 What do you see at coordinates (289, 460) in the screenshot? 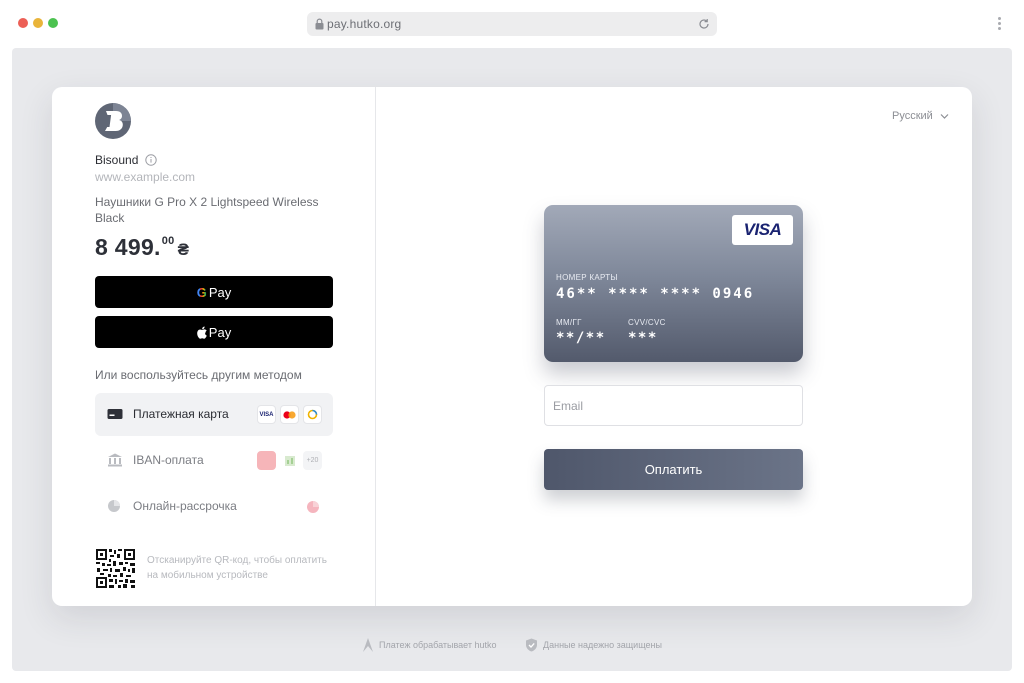
I see `iban-logo-icon` at bounding box center [289, 460].